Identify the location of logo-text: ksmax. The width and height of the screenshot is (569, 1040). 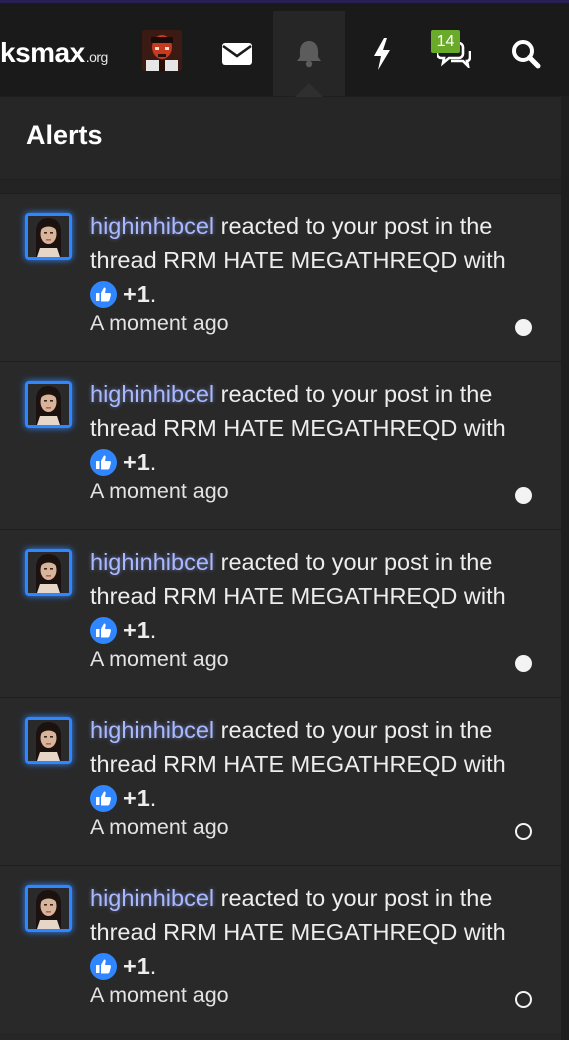
(42, 52).